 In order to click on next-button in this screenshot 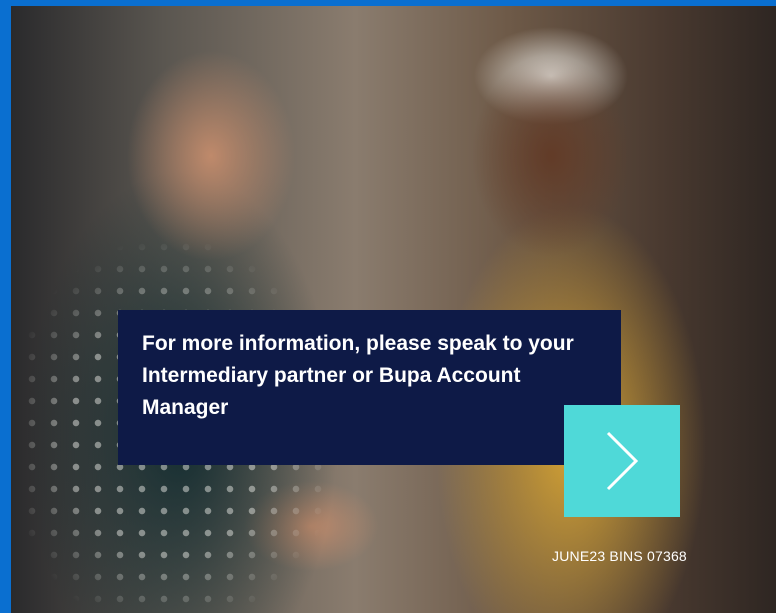, I will do `click(622, 461)`.